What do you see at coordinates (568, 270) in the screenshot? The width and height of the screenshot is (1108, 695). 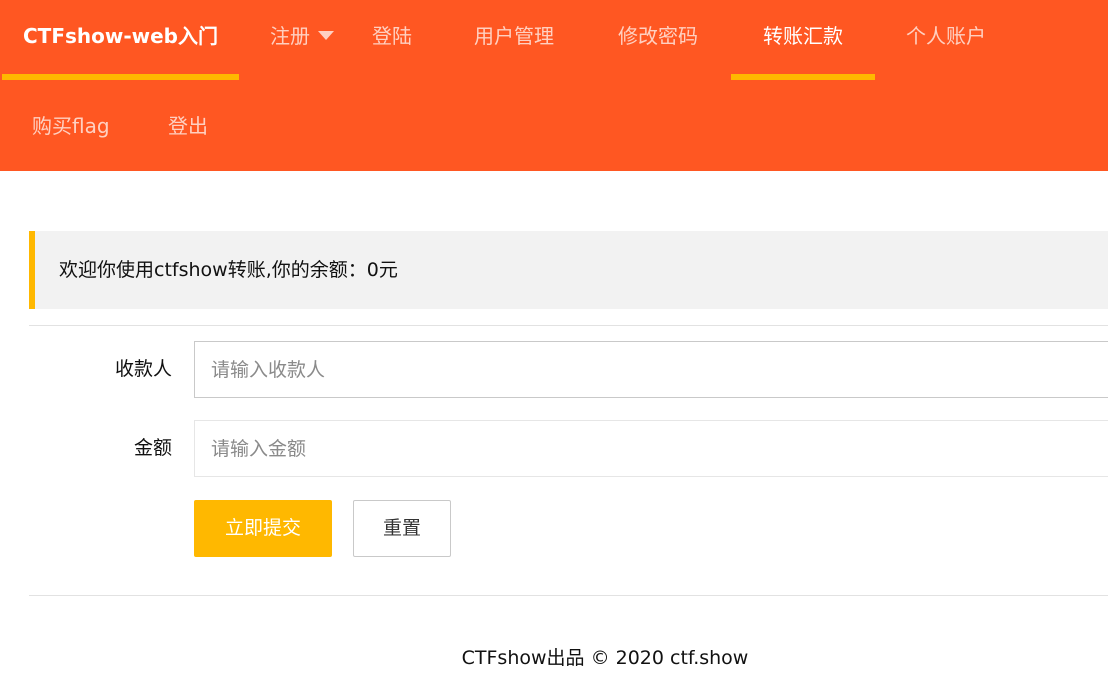 I see `balance-notice: 欢迎你使用ctfshow转账,你的余额：0元` at bounding box center [568, 270].